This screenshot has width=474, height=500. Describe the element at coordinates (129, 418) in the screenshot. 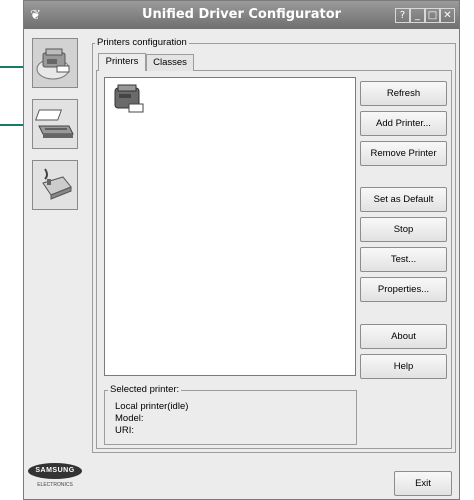

I see `printer-model: Model:` at that location.